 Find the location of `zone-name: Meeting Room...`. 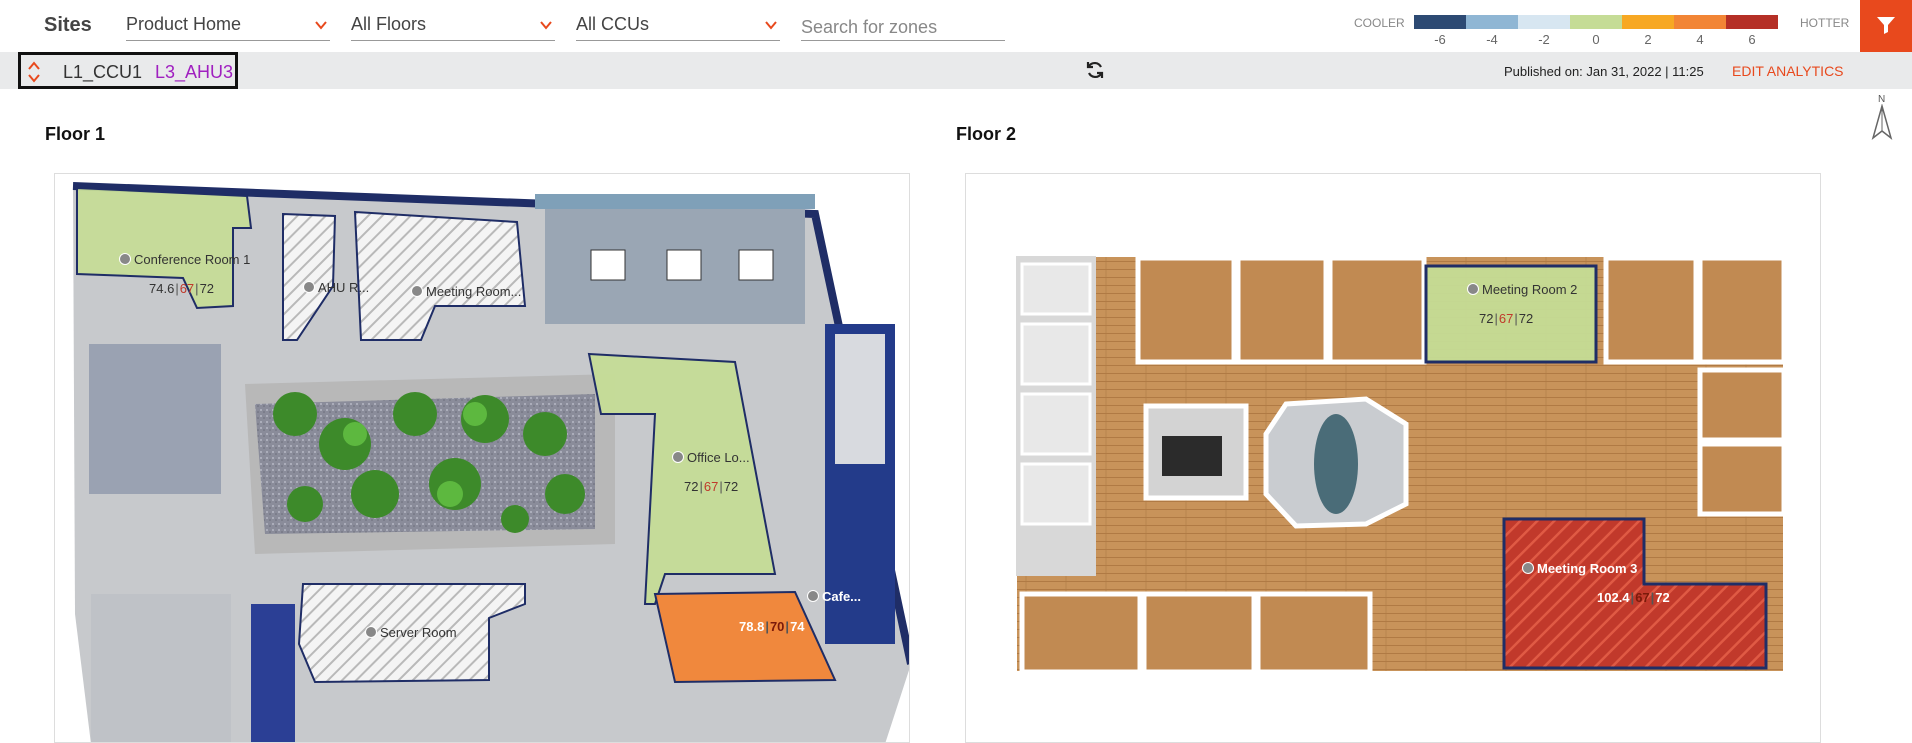

zone-name: Meeting Room... is located at coordinates (474, 291).